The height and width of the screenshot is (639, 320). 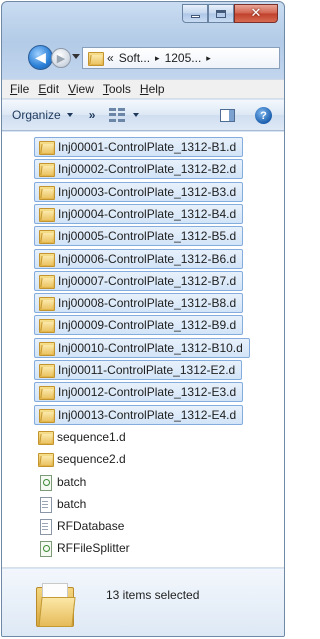 I want to click on menu-file: File, so click(x=19, y=89).